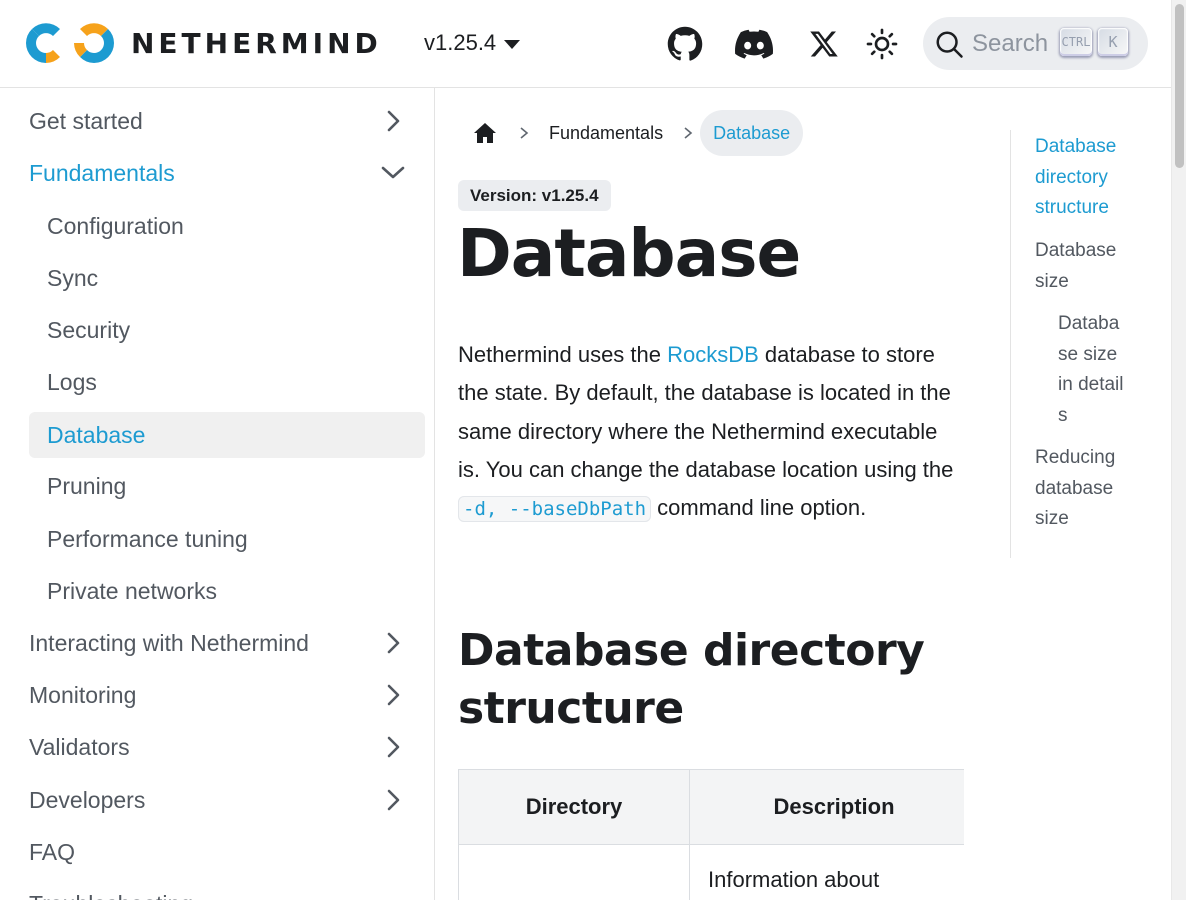 Image resolution: width=1186 pixels, height=900 pixels. Describe the element at coordinates (606, 133) in the screenshot. I see `breadcrumb-fundamentals: Fundamentals` at that location.